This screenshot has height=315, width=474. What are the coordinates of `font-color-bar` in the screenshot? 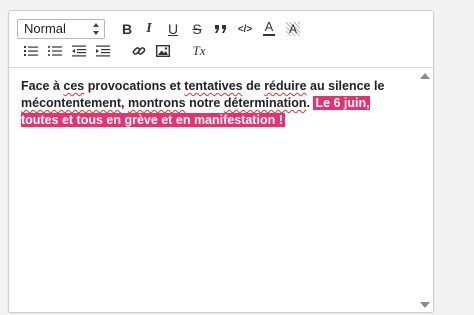 It's located at (269, 35).